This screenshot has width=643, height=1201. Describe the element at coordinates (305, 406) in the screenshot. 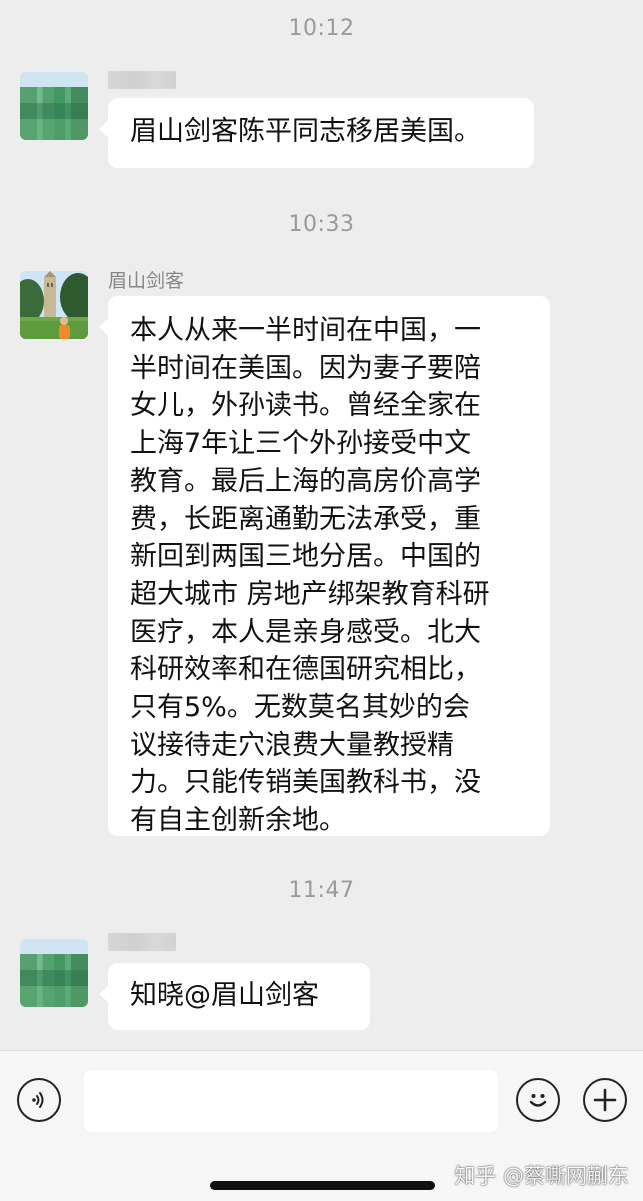

I see `message-text-line: 女儿，外孙读书。曾经全家在` at that location.